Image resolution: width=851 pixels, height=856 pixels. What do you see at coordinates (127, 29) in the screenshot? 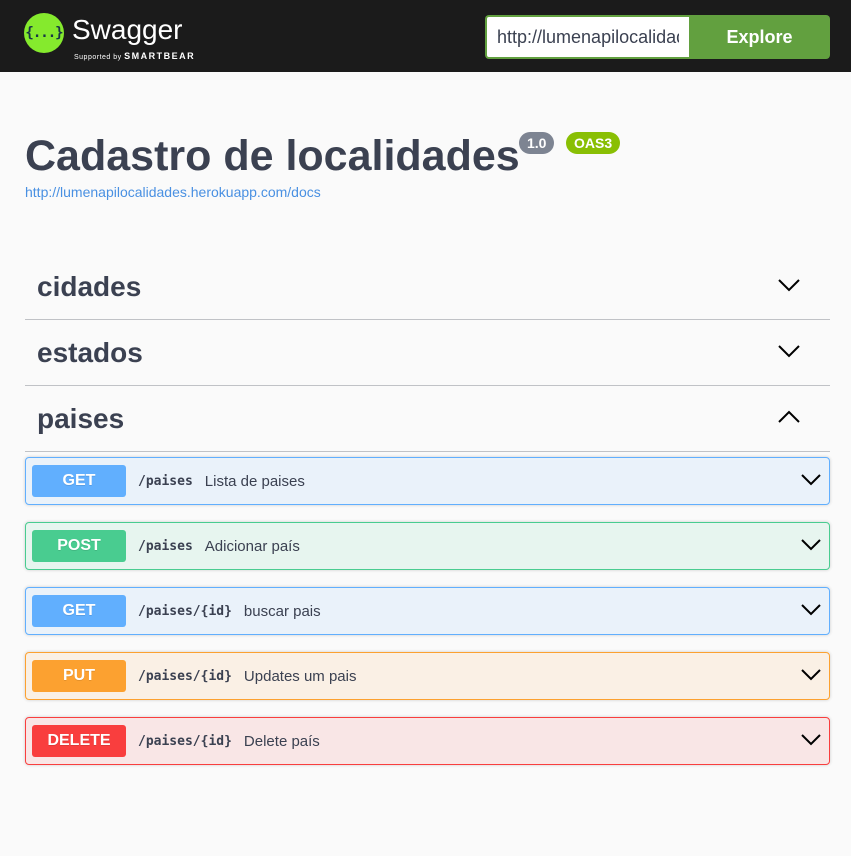
I see `brand-name: Swagger` at bounding box center [127, 29].